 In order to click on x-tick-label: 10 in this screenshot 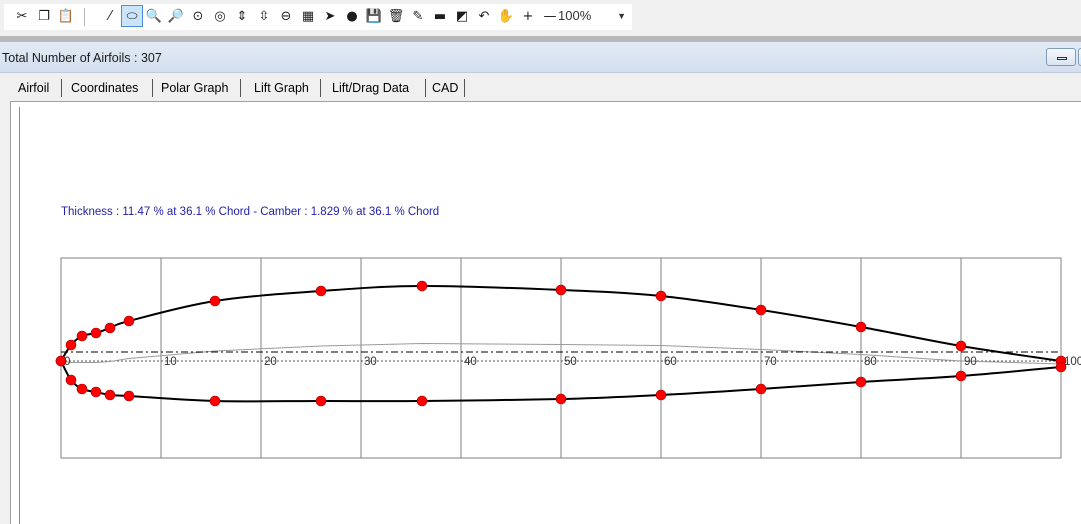, I will do `click(170, 362)`.